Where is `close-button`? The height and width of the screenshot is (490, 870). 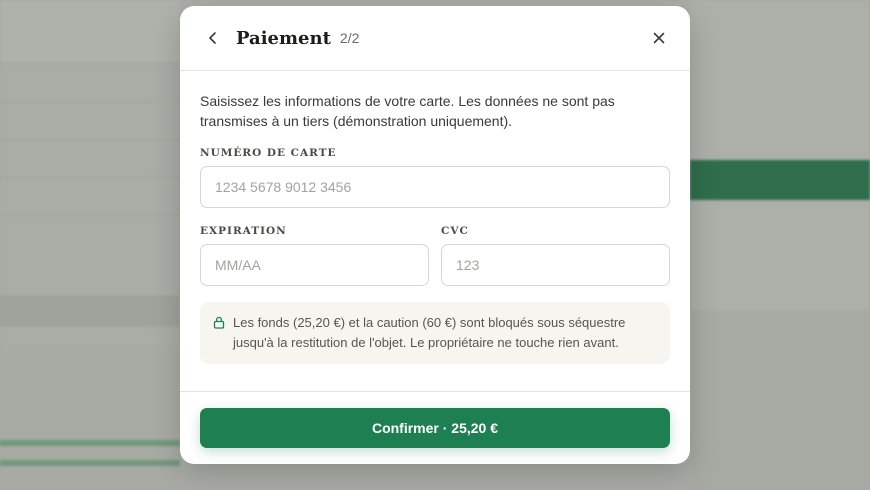
close-button is located at coordinates (659, 38).